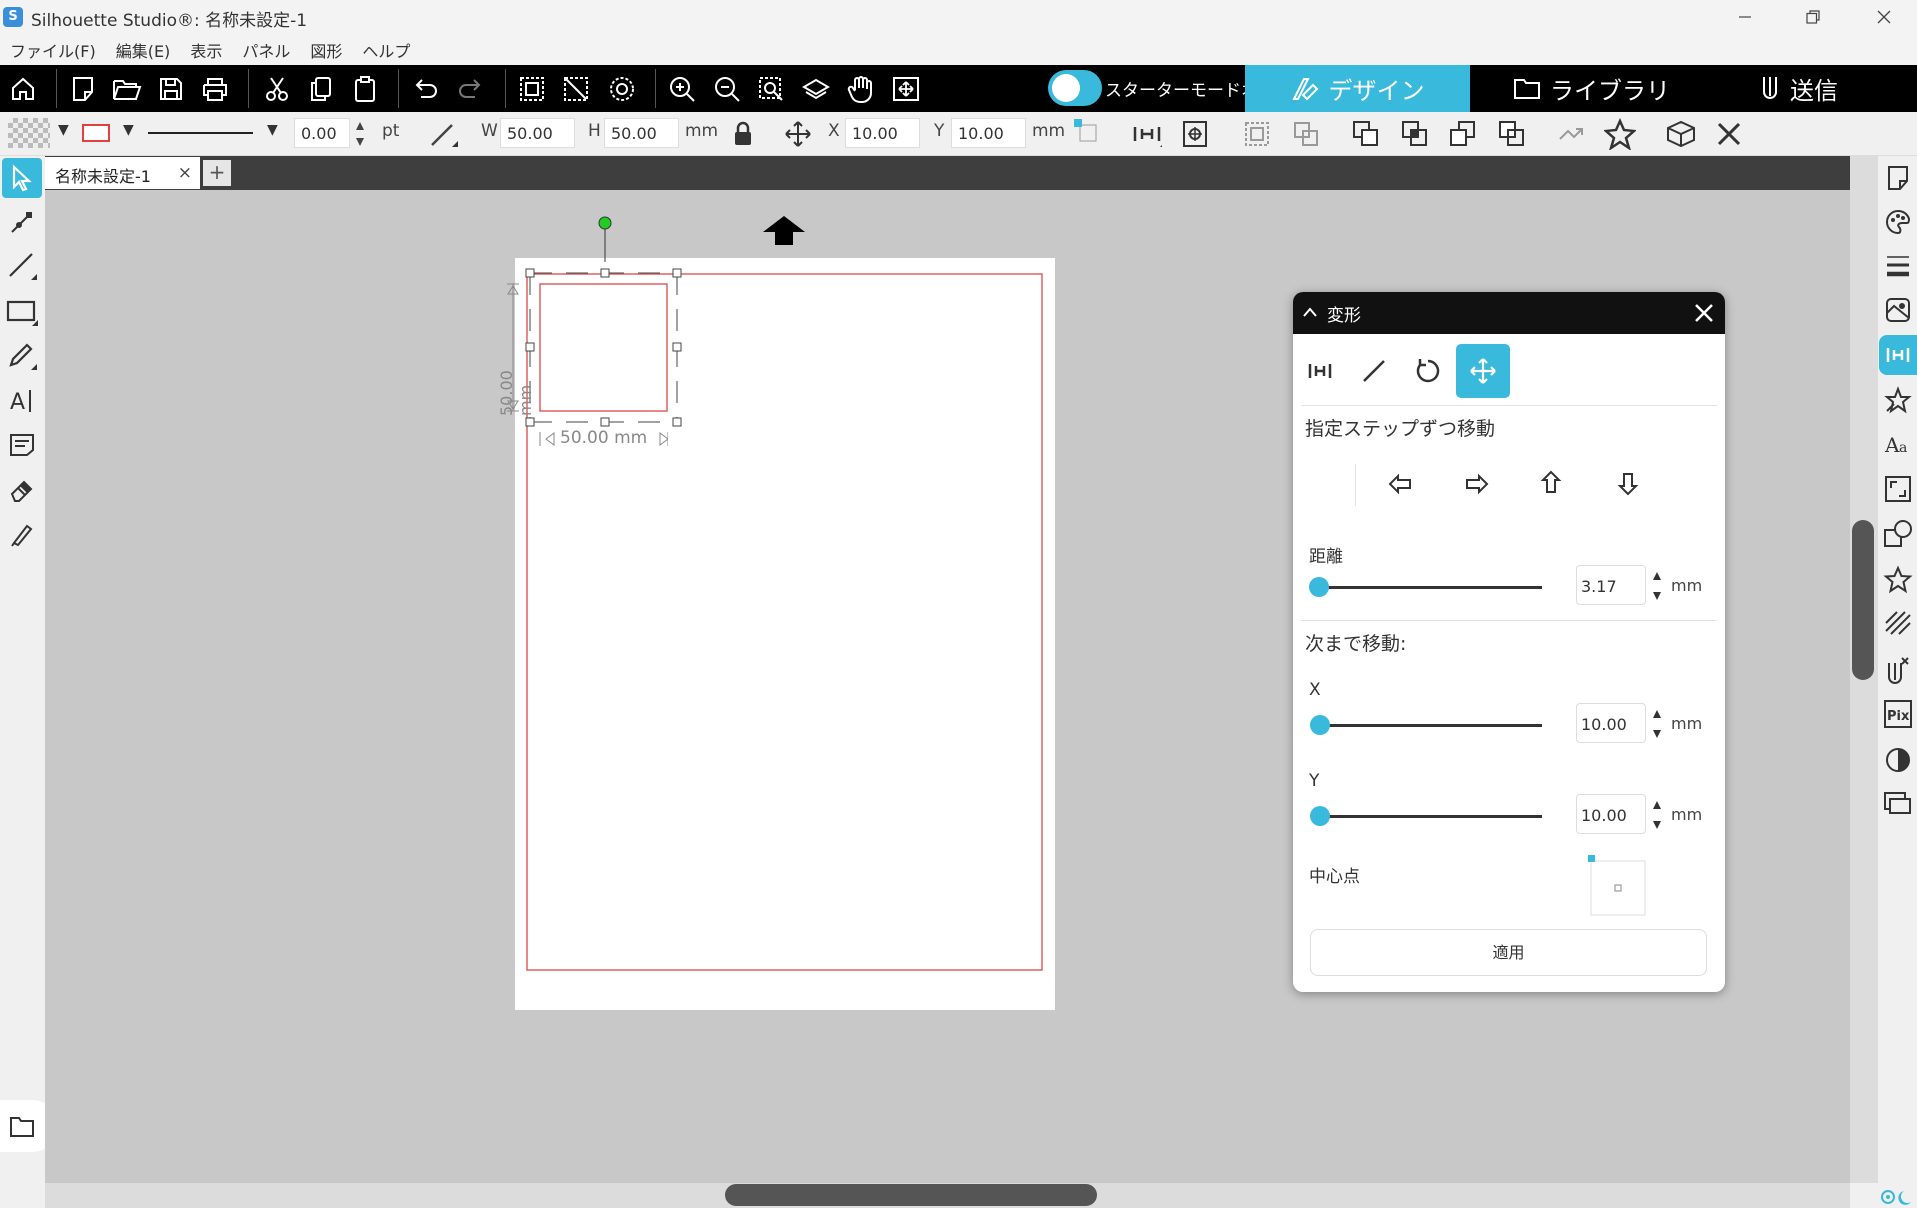 This screenshot has width=1917, height=1208. I want to click on x-position-input: 10.00, so click(882, 133).